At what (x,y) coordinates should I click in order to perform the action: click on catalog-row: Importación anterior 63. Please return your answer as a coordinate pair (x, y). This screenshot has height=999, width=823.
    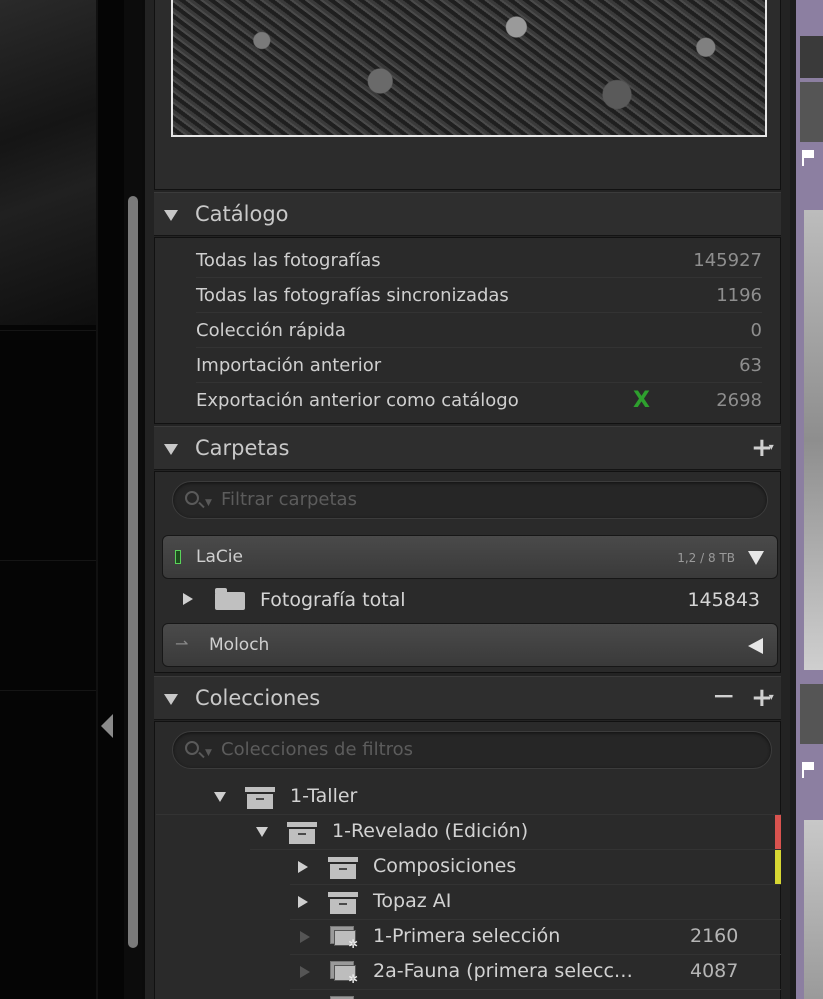
    Looking at the image, I should click on (479, 366).